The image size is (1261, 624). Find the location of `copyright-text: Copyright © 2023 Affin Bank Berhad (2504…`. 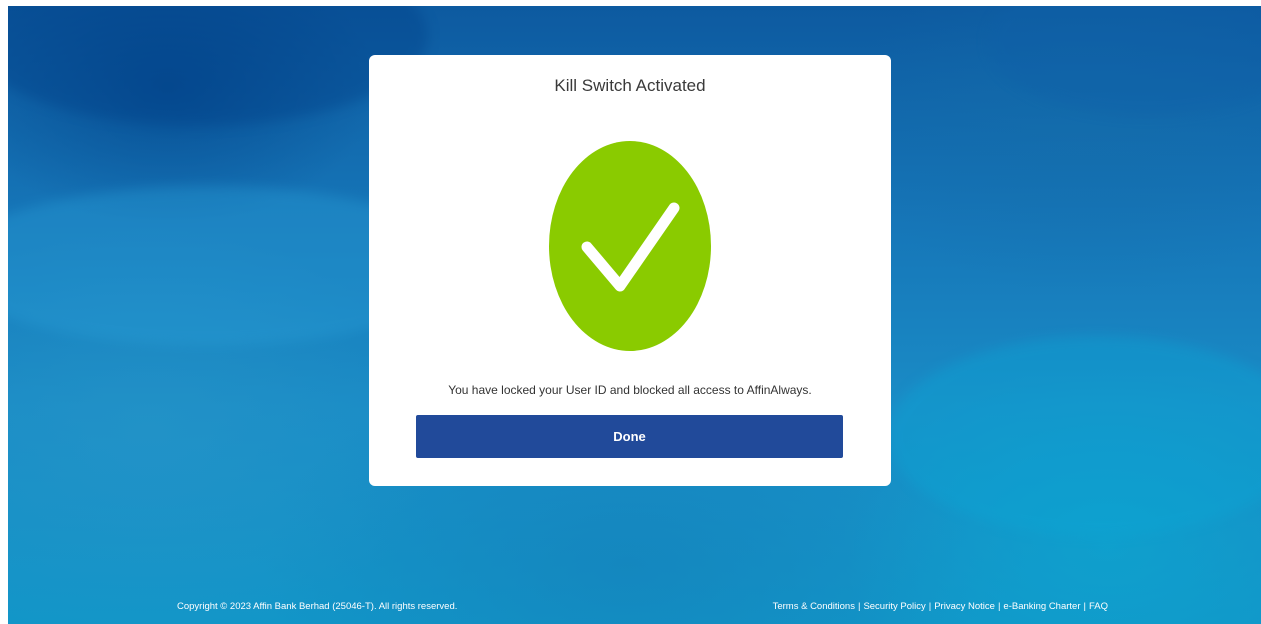

copyright-text: Copyright © 2023 Affin Bank Berhad (2504… is located at coordinates (317, 606).